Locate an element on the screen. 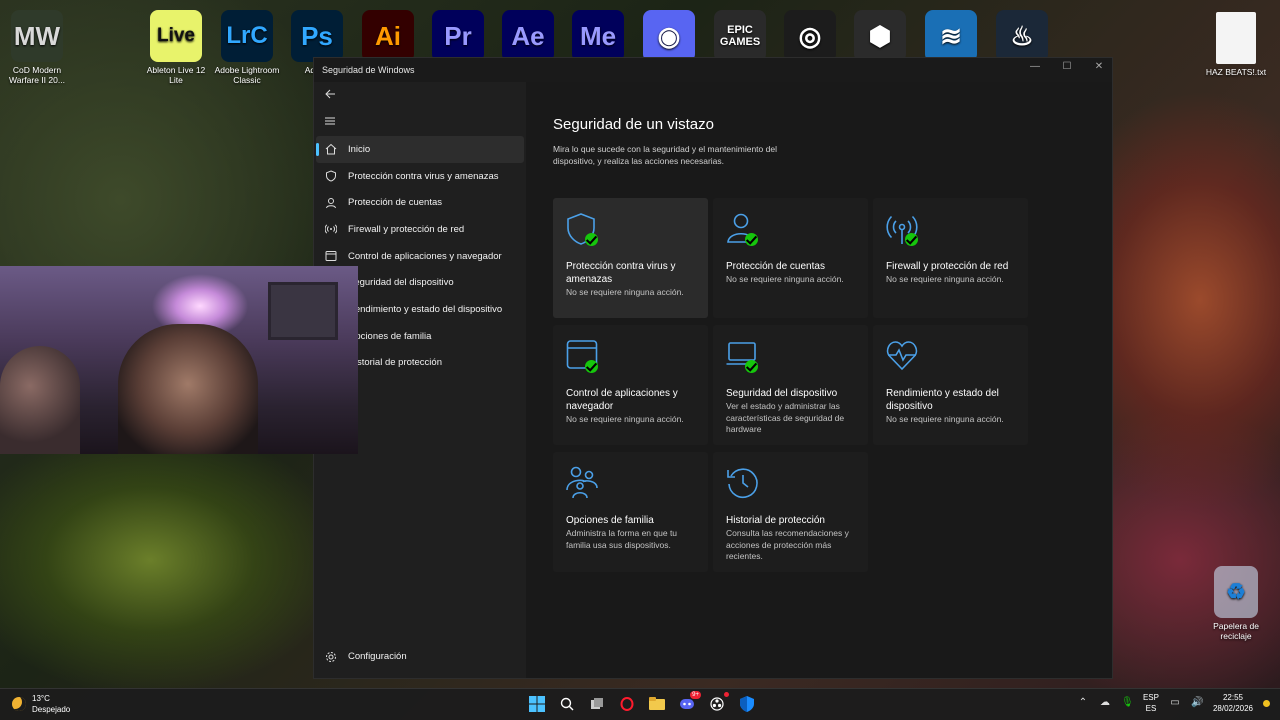 This screenshot has height=720, width=1280. task-view-button is located at coordinates (597, 704).